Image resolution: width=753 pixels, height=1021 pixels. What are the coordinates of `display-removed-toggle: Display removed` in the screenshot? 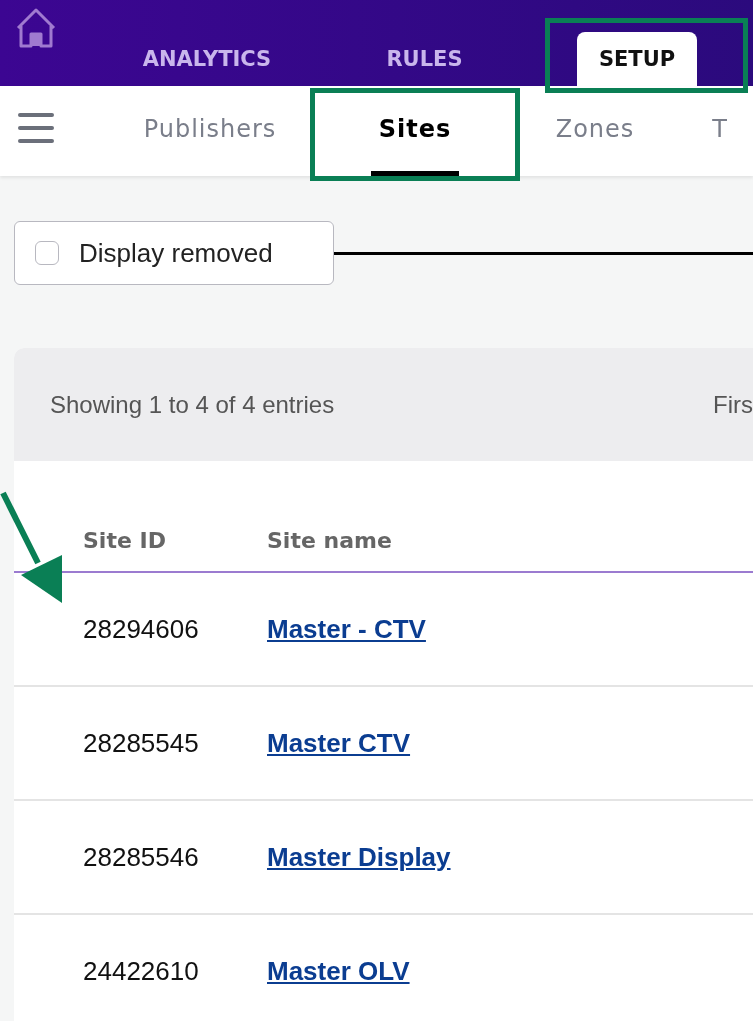 It's located at (174, 253).